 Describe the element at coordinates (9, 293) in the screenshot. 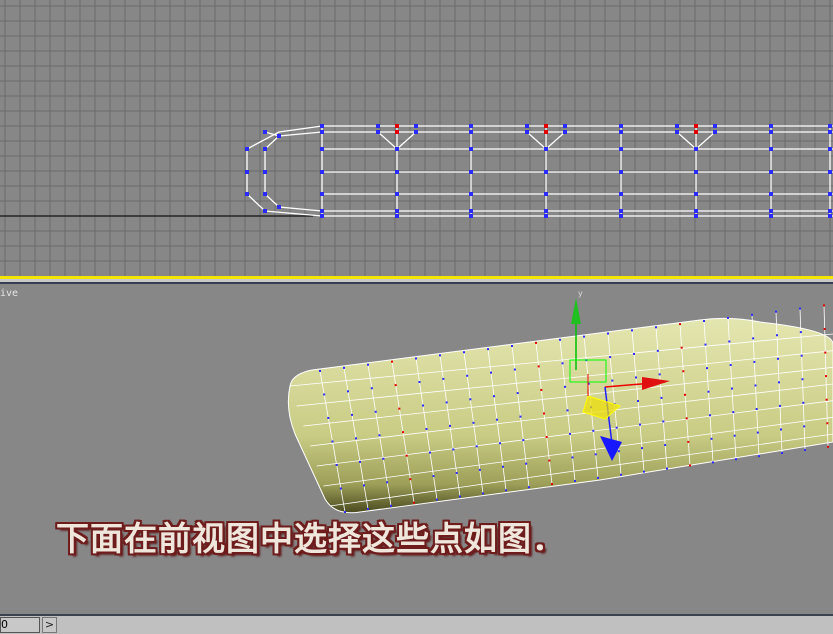

I see `viewport-label: ive` at that location.